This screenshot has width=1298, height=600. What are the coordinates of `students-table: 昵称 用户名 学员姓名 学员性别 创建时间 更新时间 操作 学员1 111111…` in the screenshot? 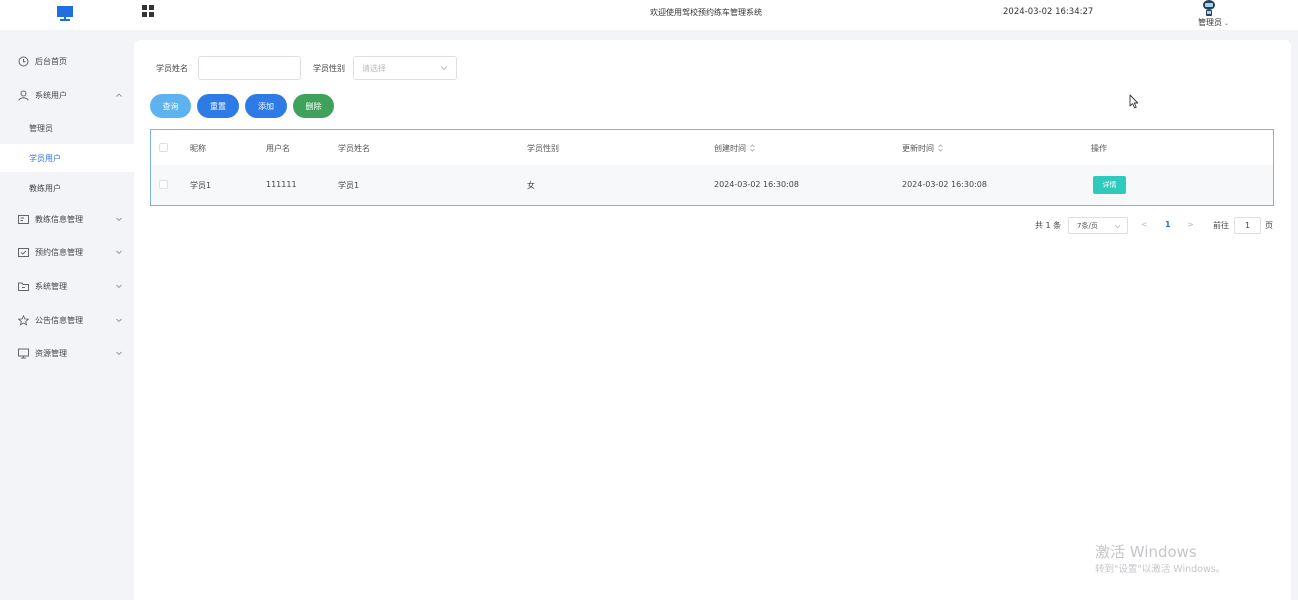 It's located at (712, 167).